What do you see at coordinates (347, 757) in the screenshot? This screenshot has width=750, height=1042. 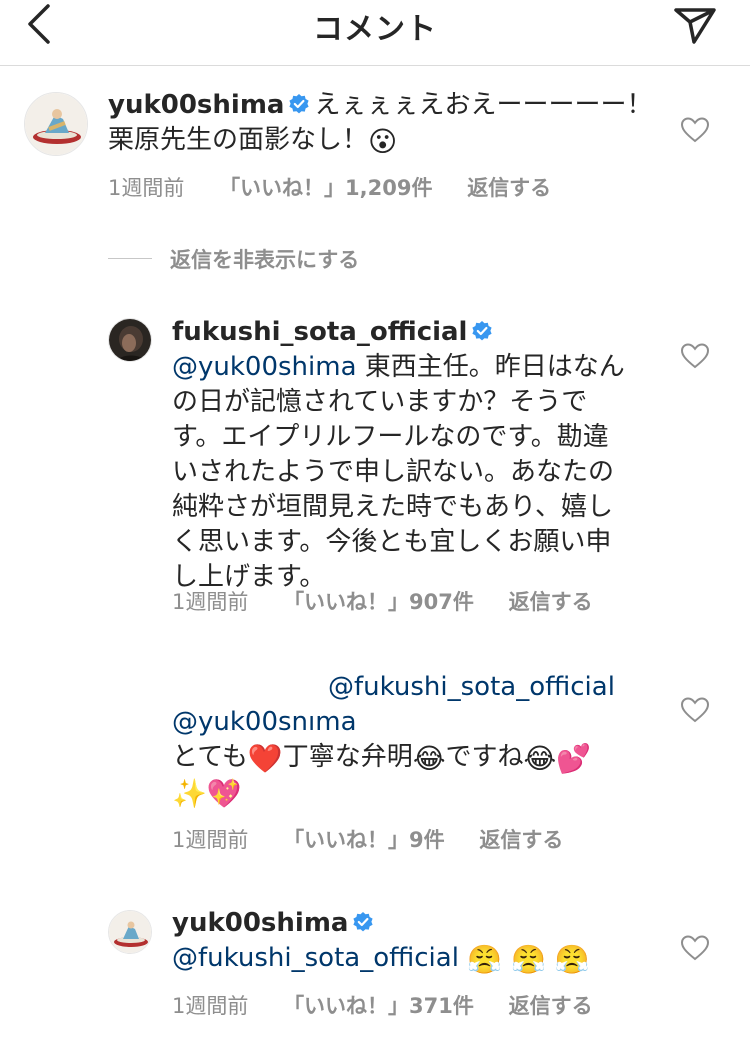 I see `reply-body: 丁寧な弁明` at bounding box center [347, 757].